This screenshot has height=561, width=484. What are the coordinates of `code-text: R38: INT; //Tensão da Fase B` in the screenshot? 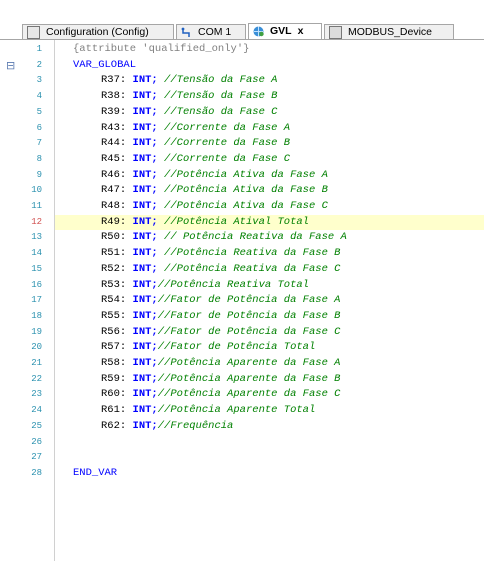 It's located at (166, 96).